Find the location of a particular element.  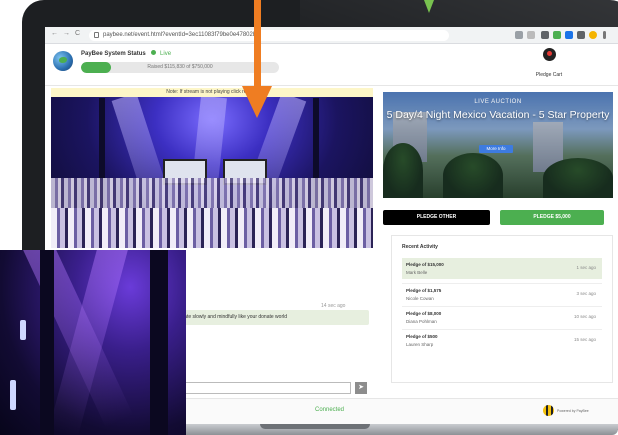

star-icon is located at coordinates (531, 35).